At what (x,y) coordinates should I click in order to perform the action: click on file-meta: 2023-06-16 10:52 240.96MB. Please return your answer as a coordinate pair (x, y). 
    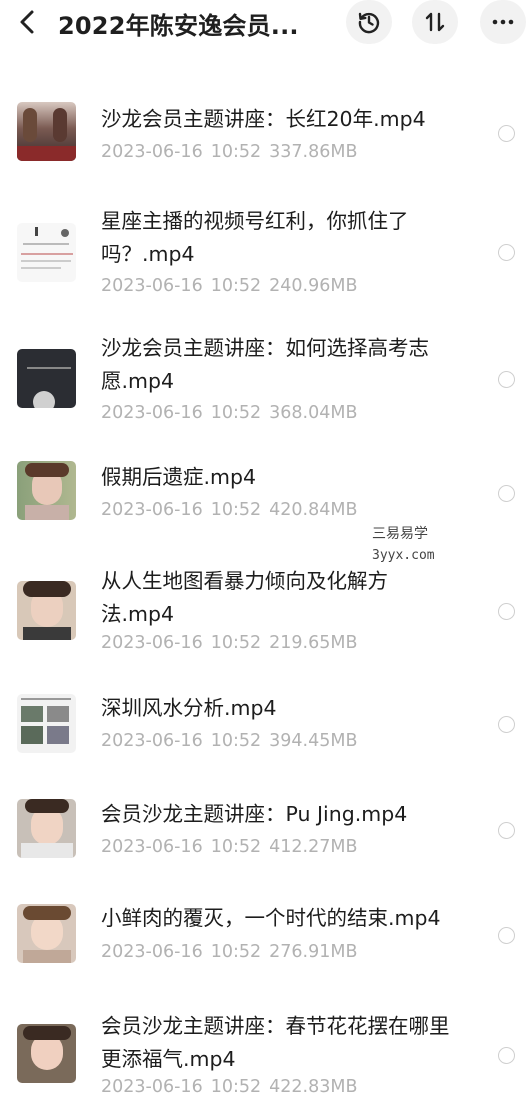
    Looking at the image, I should click on (233, 286).